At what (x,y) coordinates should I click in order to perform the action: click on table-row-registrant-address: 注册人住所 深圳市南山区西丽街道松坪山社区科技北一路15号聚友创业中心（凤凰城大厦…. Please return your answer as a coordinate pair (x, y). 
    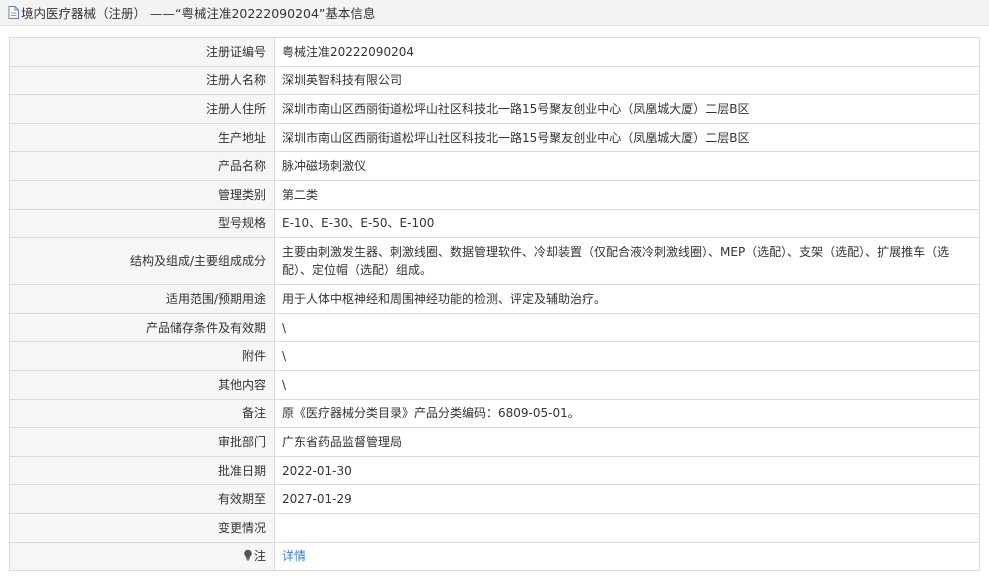
    Looking at the image, I should click on (494, 109).